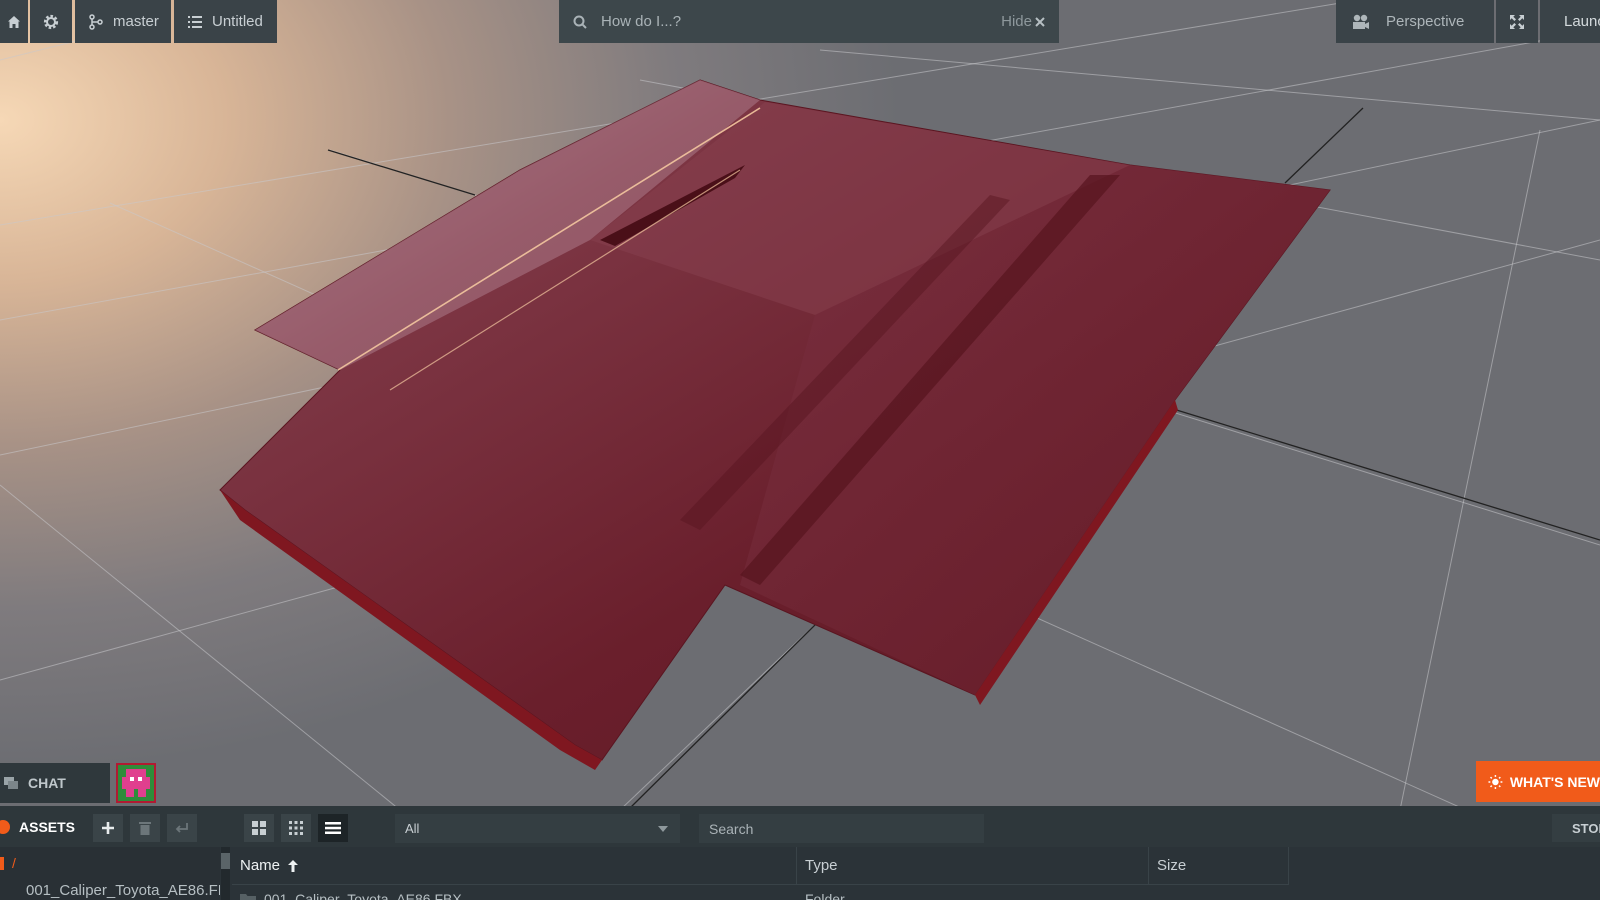 The width and height of the screenshot is (1600, 900). Describe the element at coordinates (260, 865) in the screenshot. I see `column-name-label: Name` at that location.